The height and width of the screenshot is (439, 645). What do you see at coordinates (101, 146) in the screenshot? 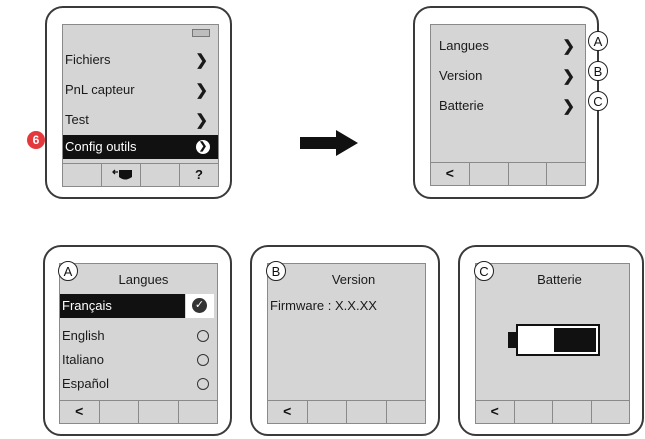
I see `menu-item-label: Config outils` at bounding box center [101, 146].